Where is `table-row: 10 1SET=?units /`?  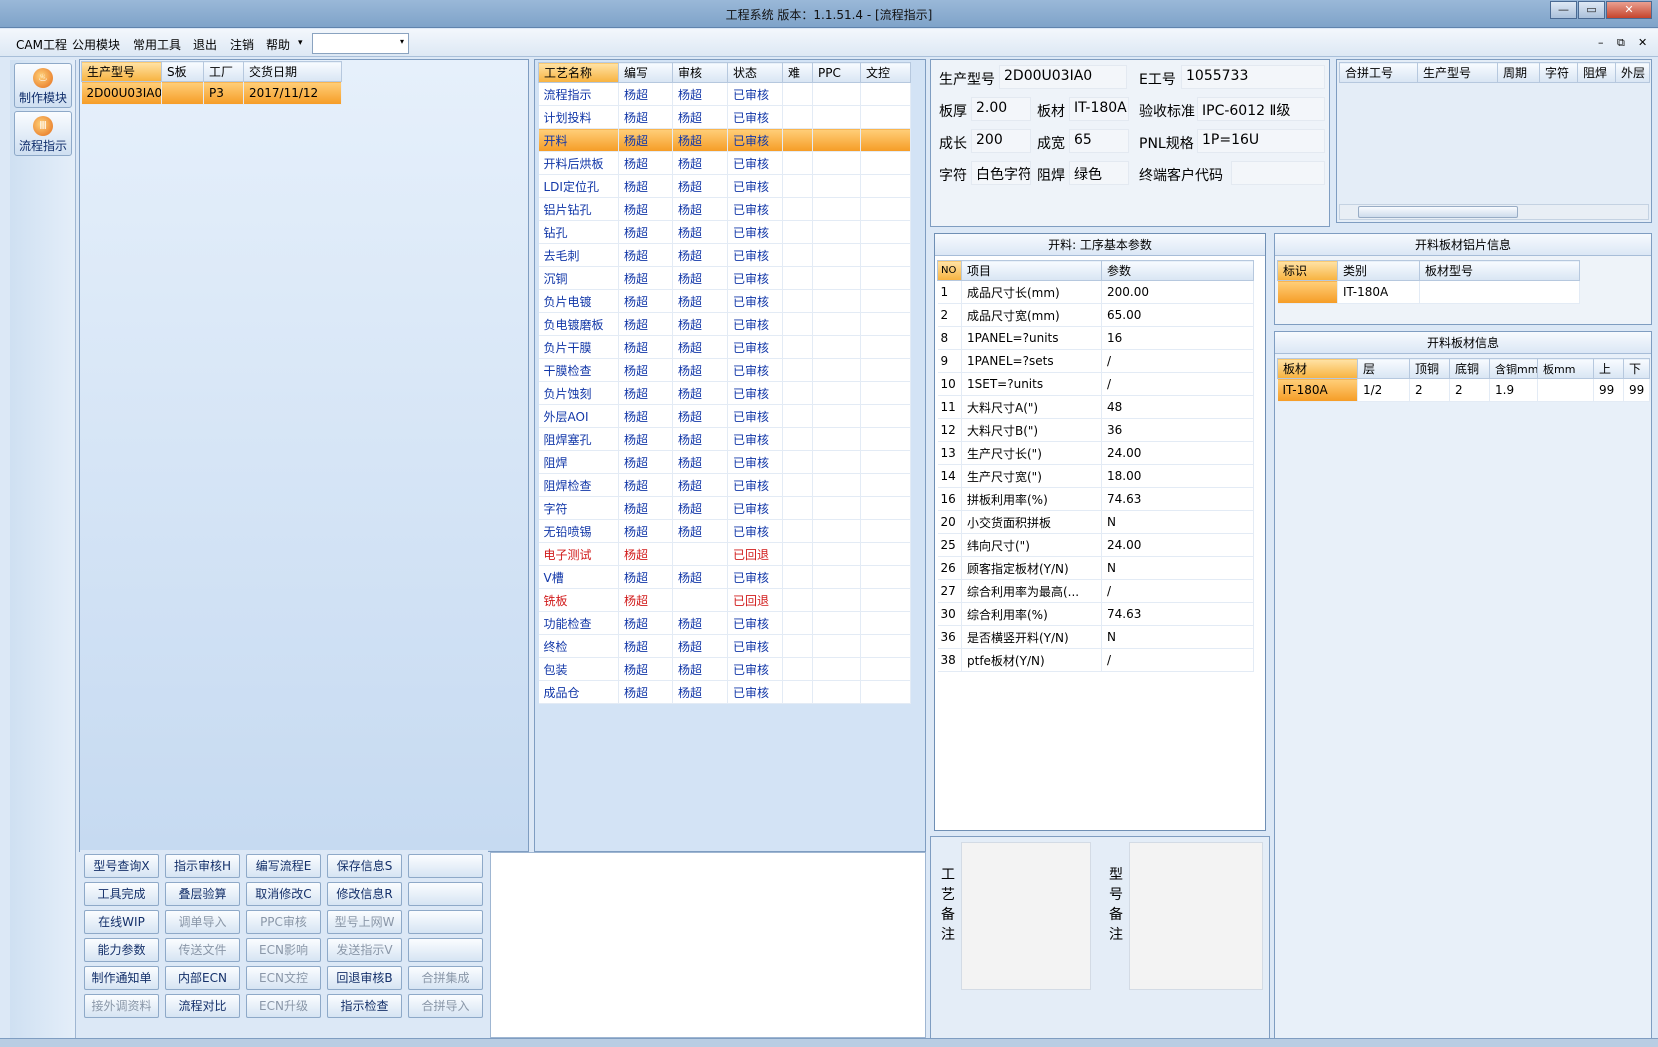 table-row: 10 1SET=?units / is located at coordinates (1095, 384).